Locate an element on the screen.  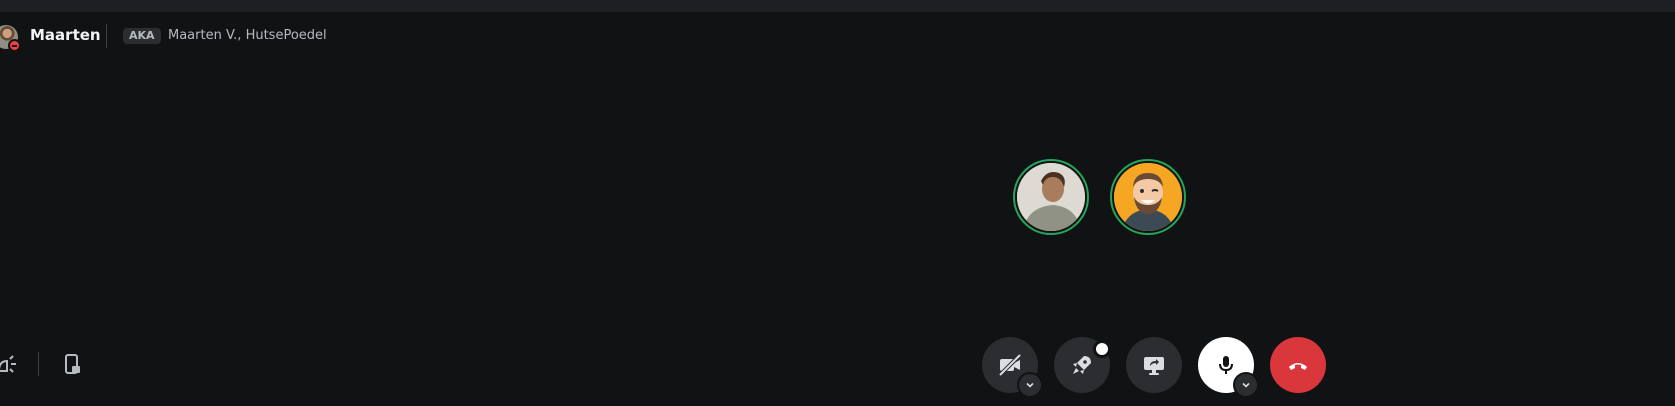
popout-button is located at coordinates (72, 364).